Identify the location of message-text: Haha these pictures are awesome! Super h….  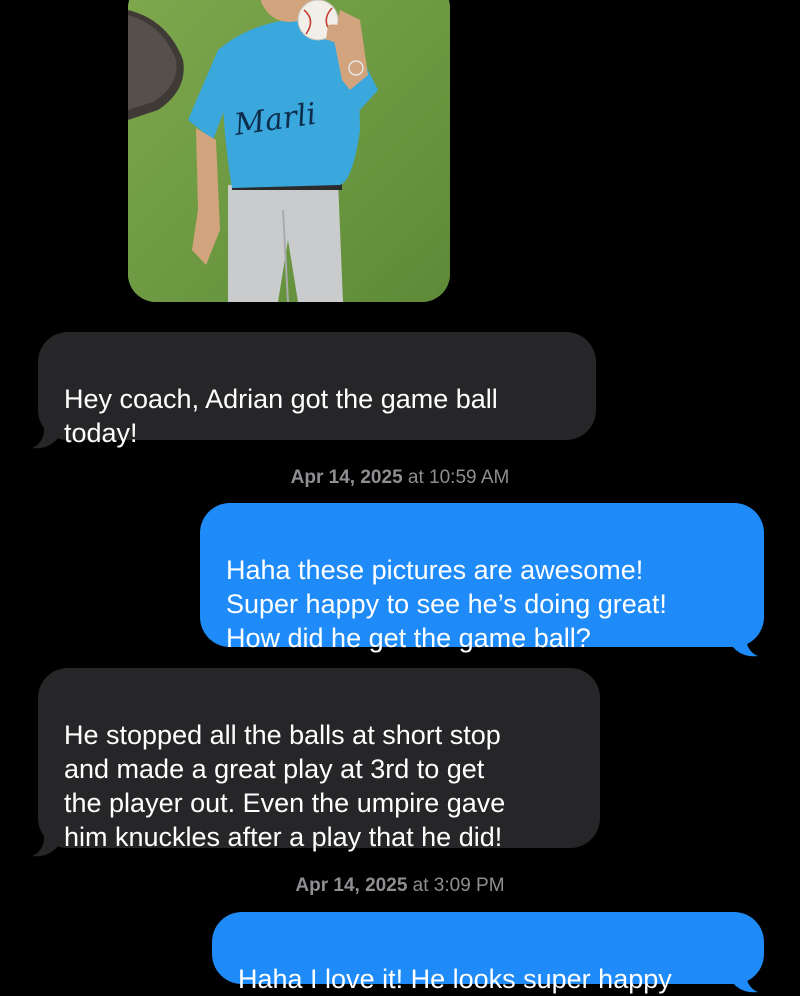
(446, 604).